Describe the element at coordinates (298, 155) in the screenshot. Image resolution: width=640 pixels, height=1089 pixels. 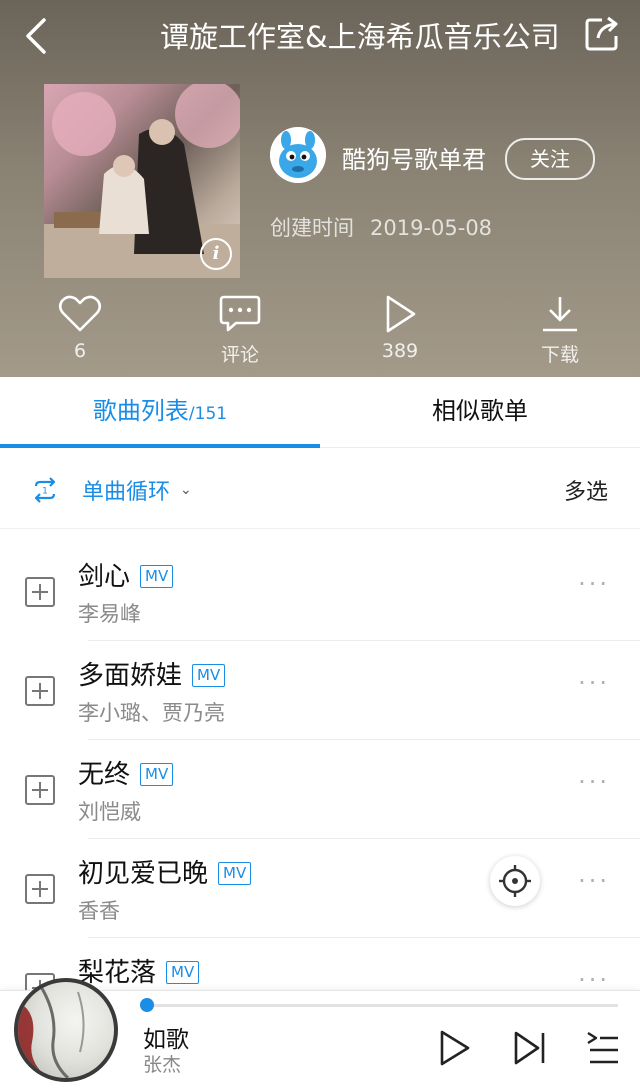
I see `creator-avatar` at that location.